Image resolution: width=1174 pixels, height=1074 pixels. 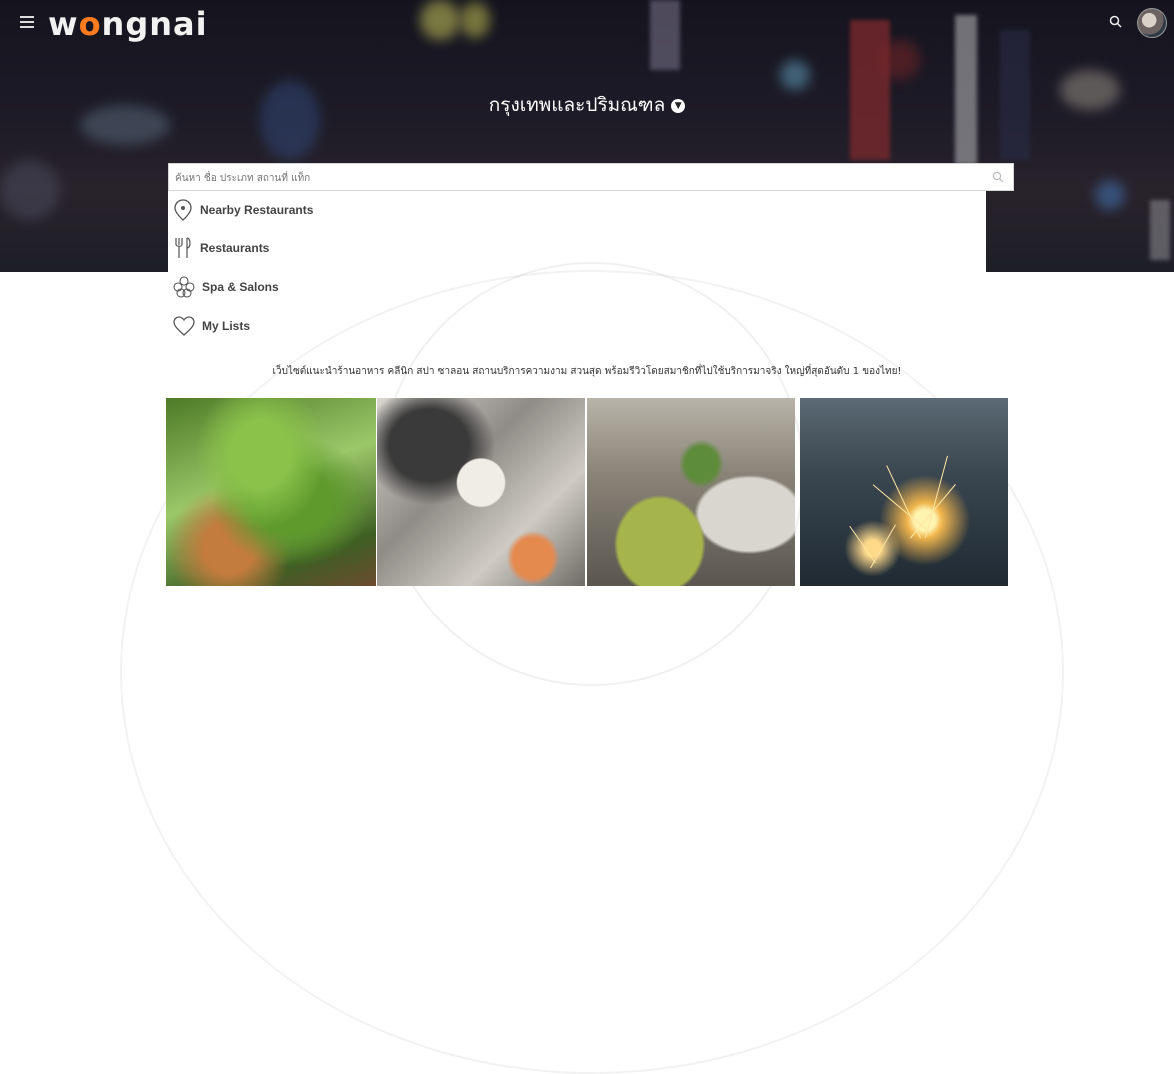 I want to click on suggestion-label: My Lists, so click(x=226, y=326).